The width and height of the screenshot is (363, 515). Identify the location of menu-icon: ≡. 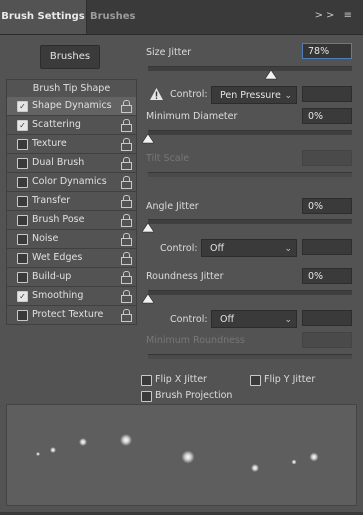
(349, 15).